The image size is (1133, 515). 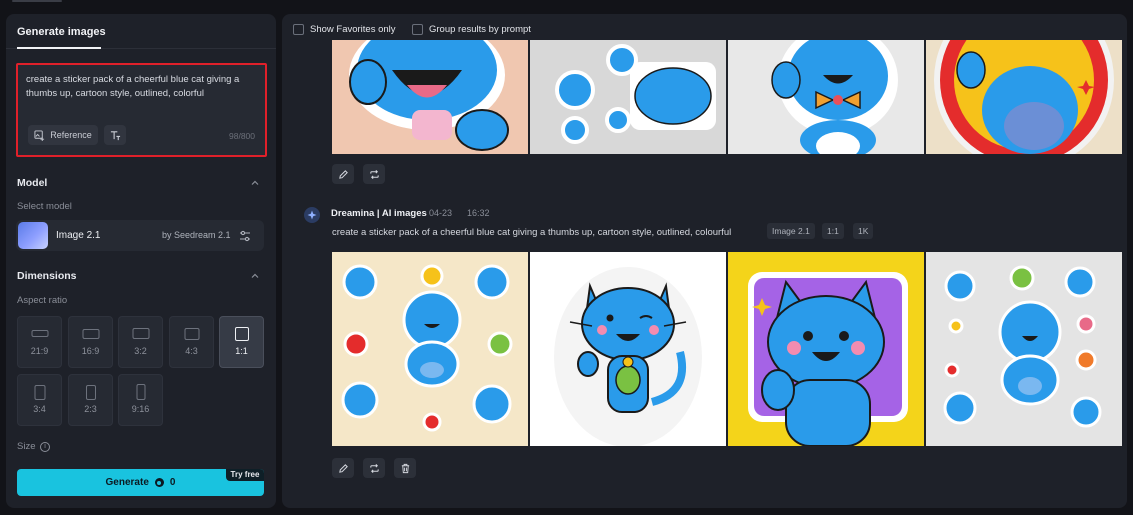 What do you see at coordinates (140, 409) in the screenshot?
I see `ratio-label: 9:16` at bounding box center [140, 409].